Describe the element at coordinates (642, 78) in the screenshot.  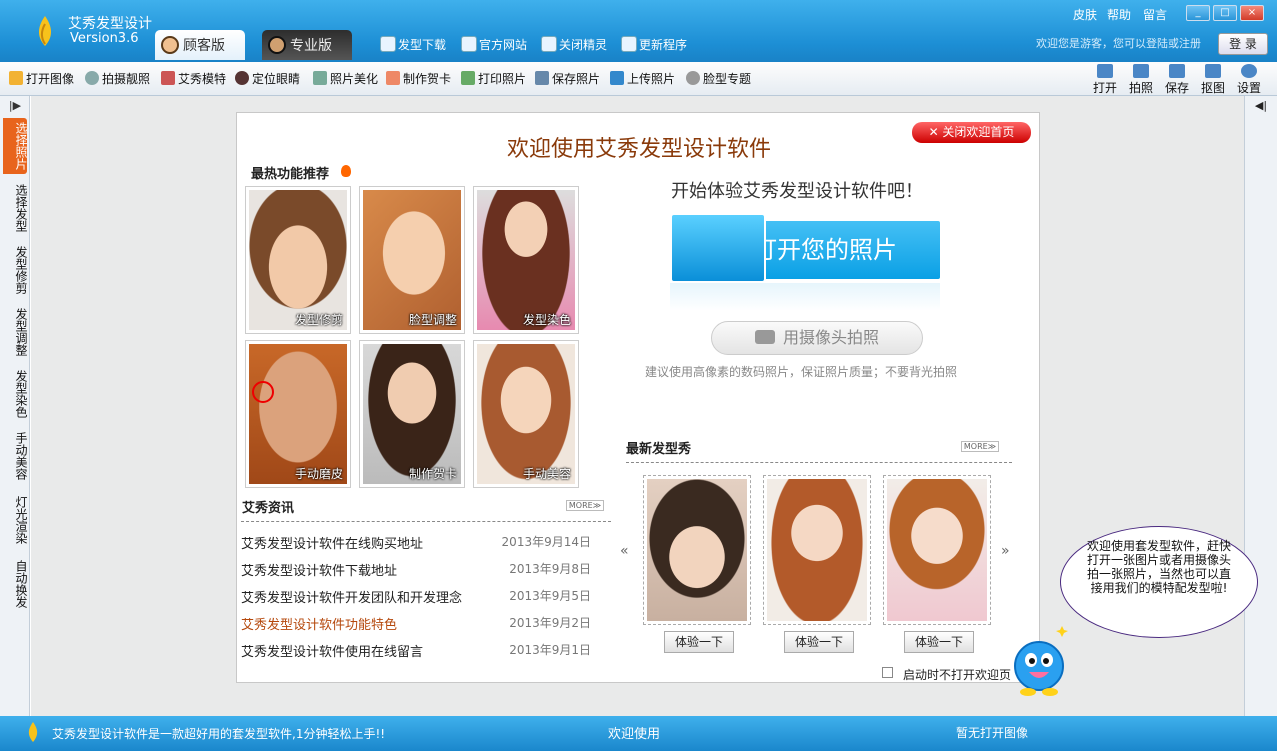
I see `upload-photo-button: 上传照片` at that location.